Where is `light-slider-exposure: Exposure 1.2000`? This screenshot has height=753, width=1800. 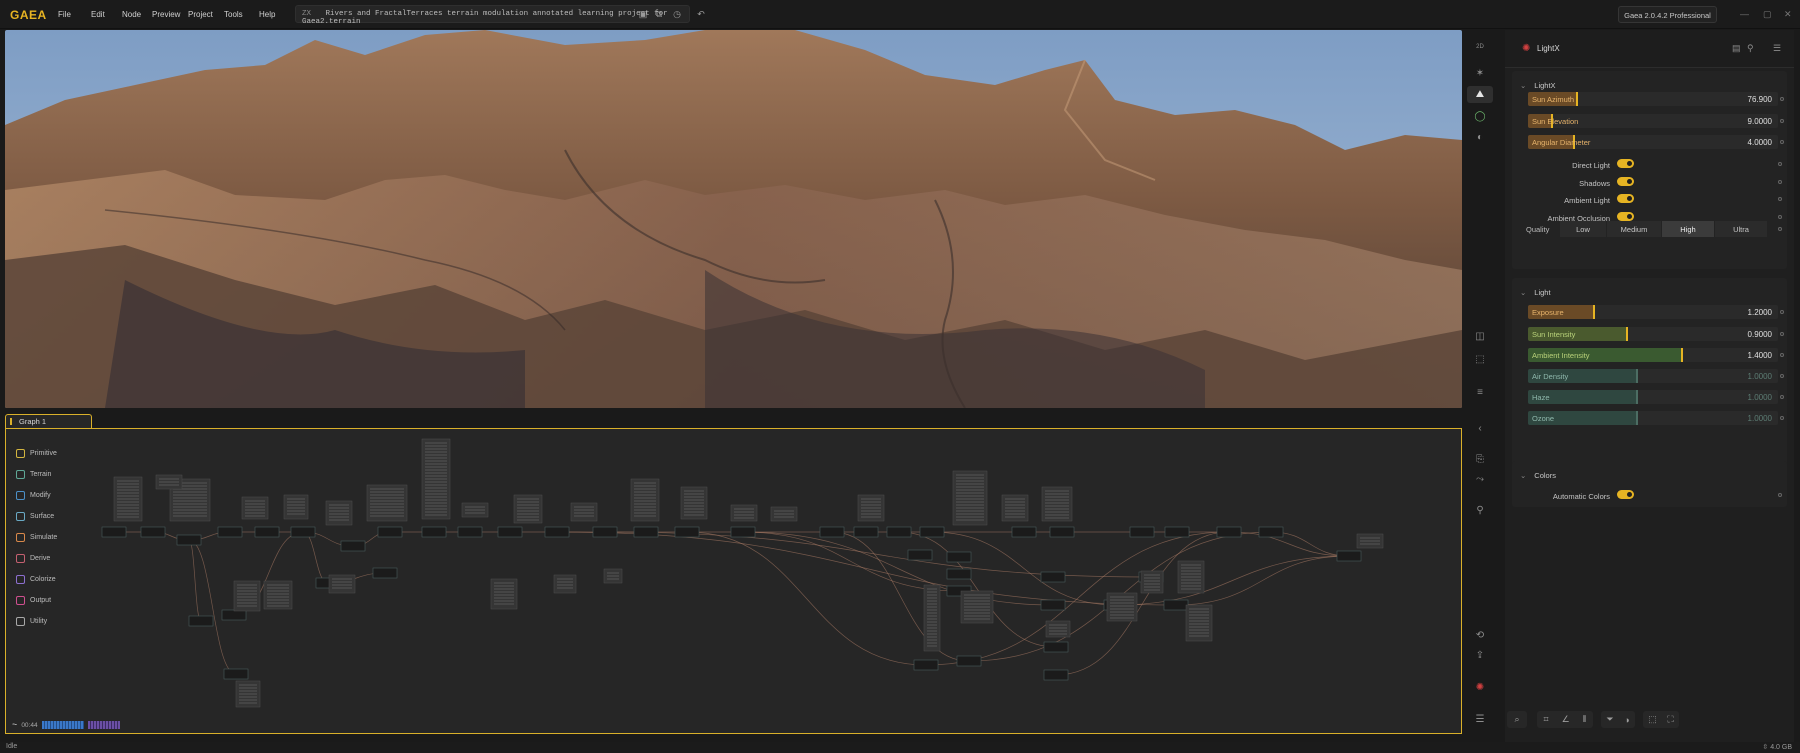 light-slider-exposure: Exposure 1.2000 is located at coordinates (1653, 312).